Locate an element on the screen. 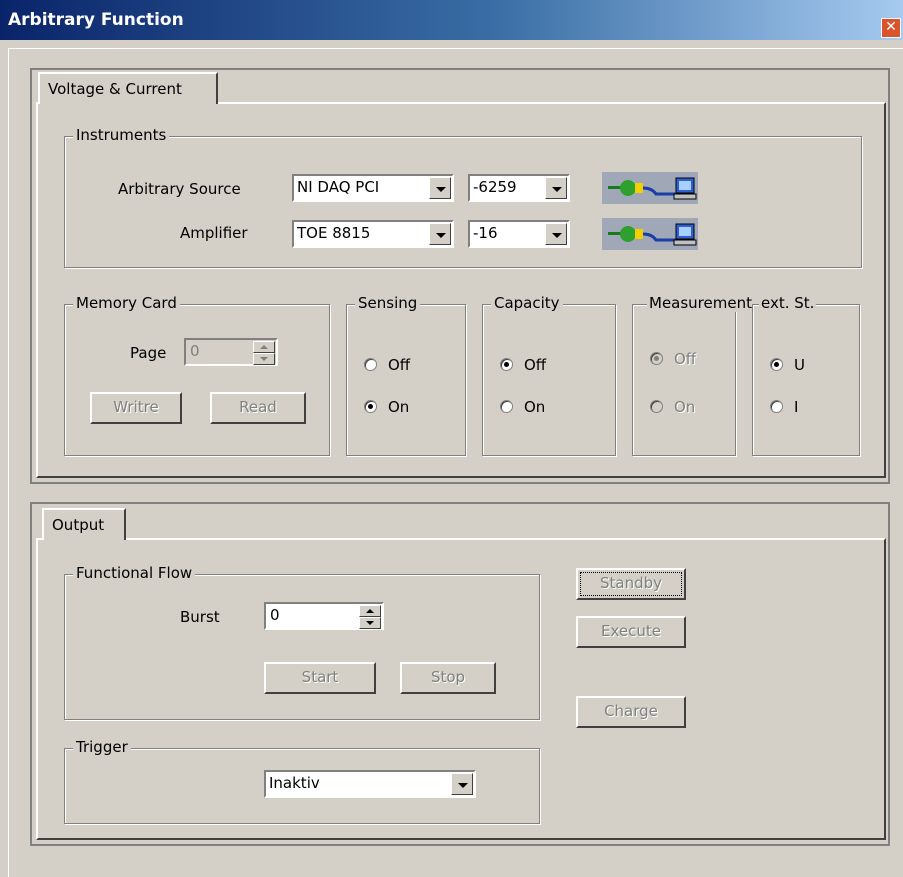  start-button-label: Start is located at coordinates (320, 677).